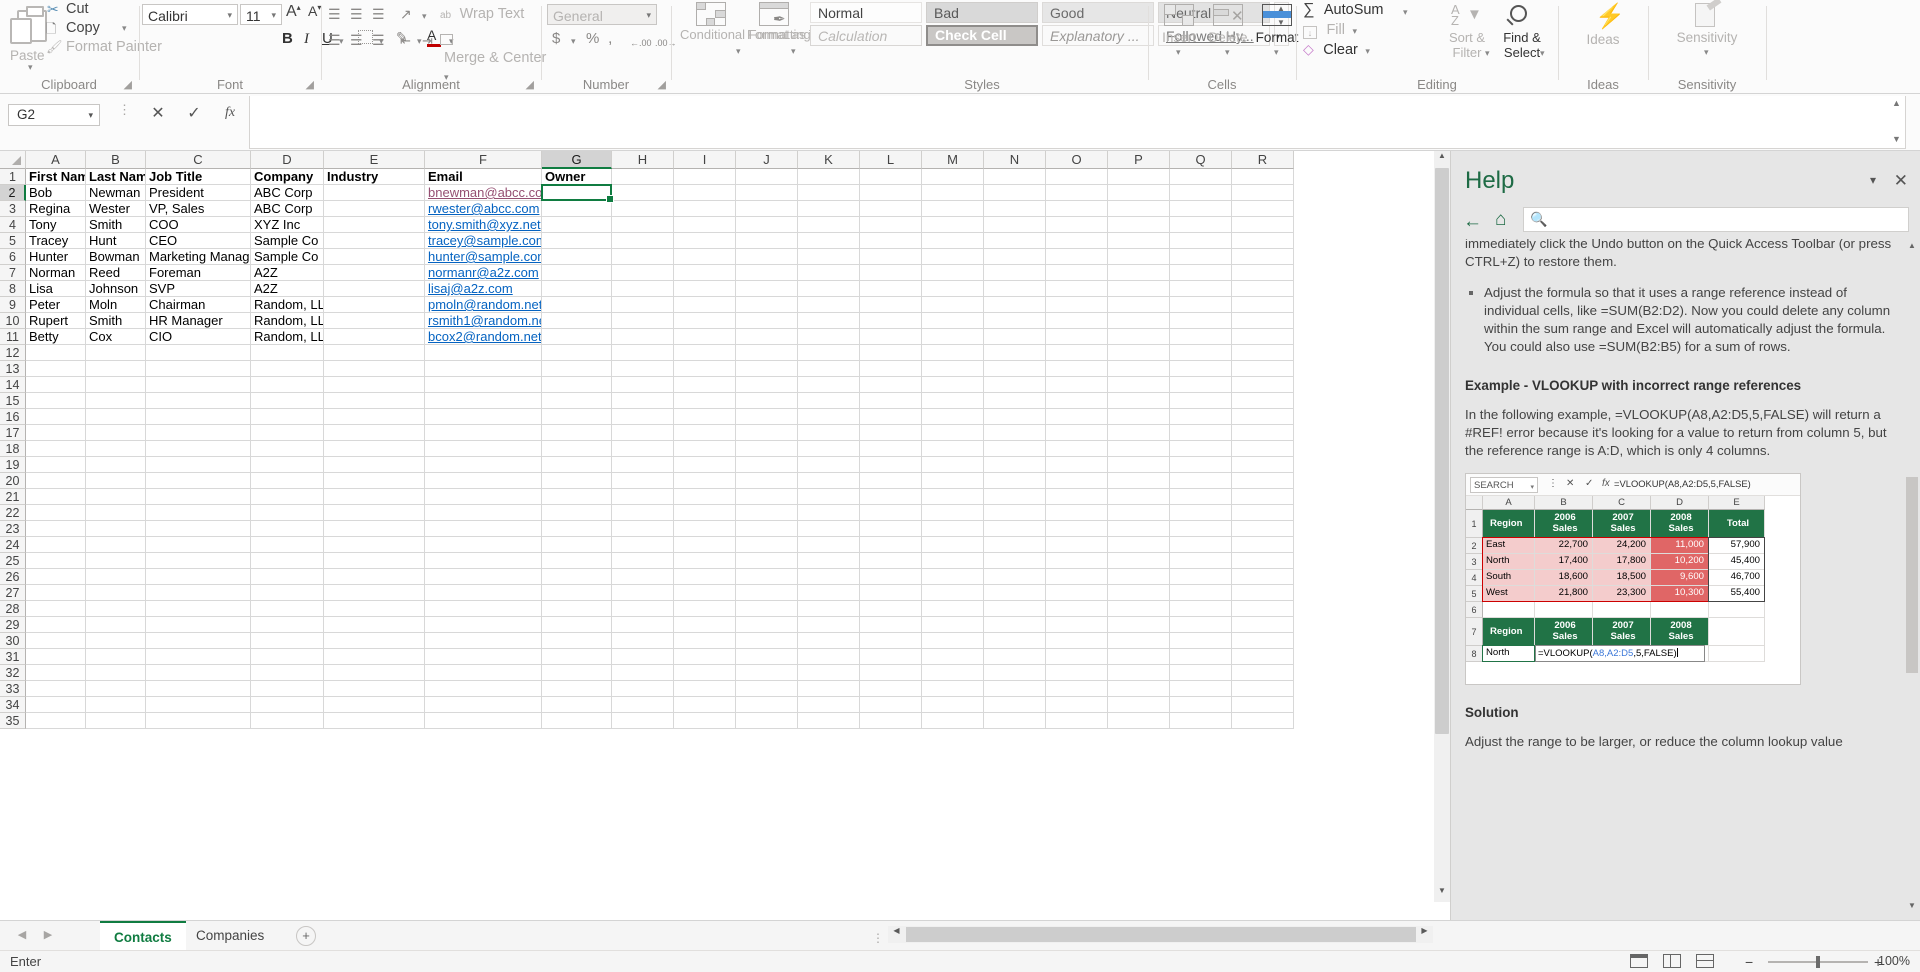 This screenshot has height=972, width=1920. What do you see at coordinates (953, 481) in the screenshot?
I see `cell-M20` at bounding box center [953, 481].